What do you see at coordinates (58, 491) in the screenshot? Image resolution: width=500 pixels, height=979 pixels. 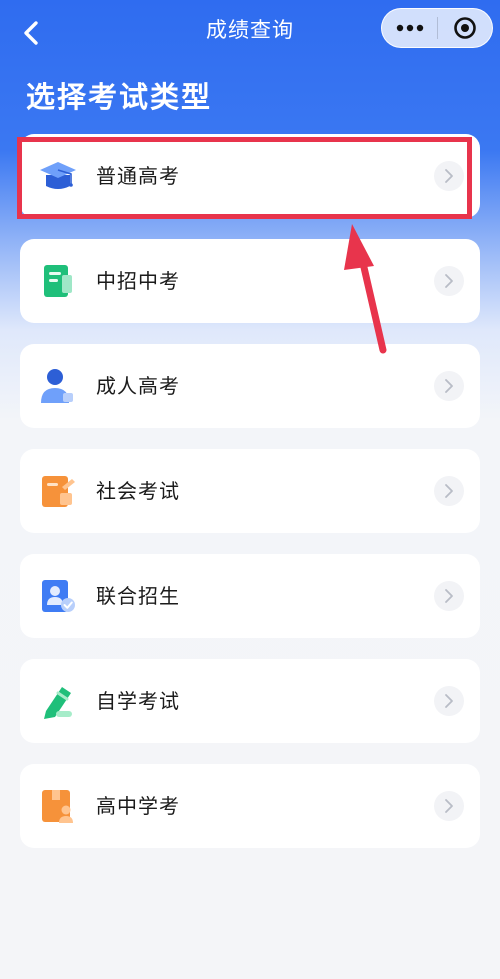 I see `certificate-icon` at bounding box center [58, 491].